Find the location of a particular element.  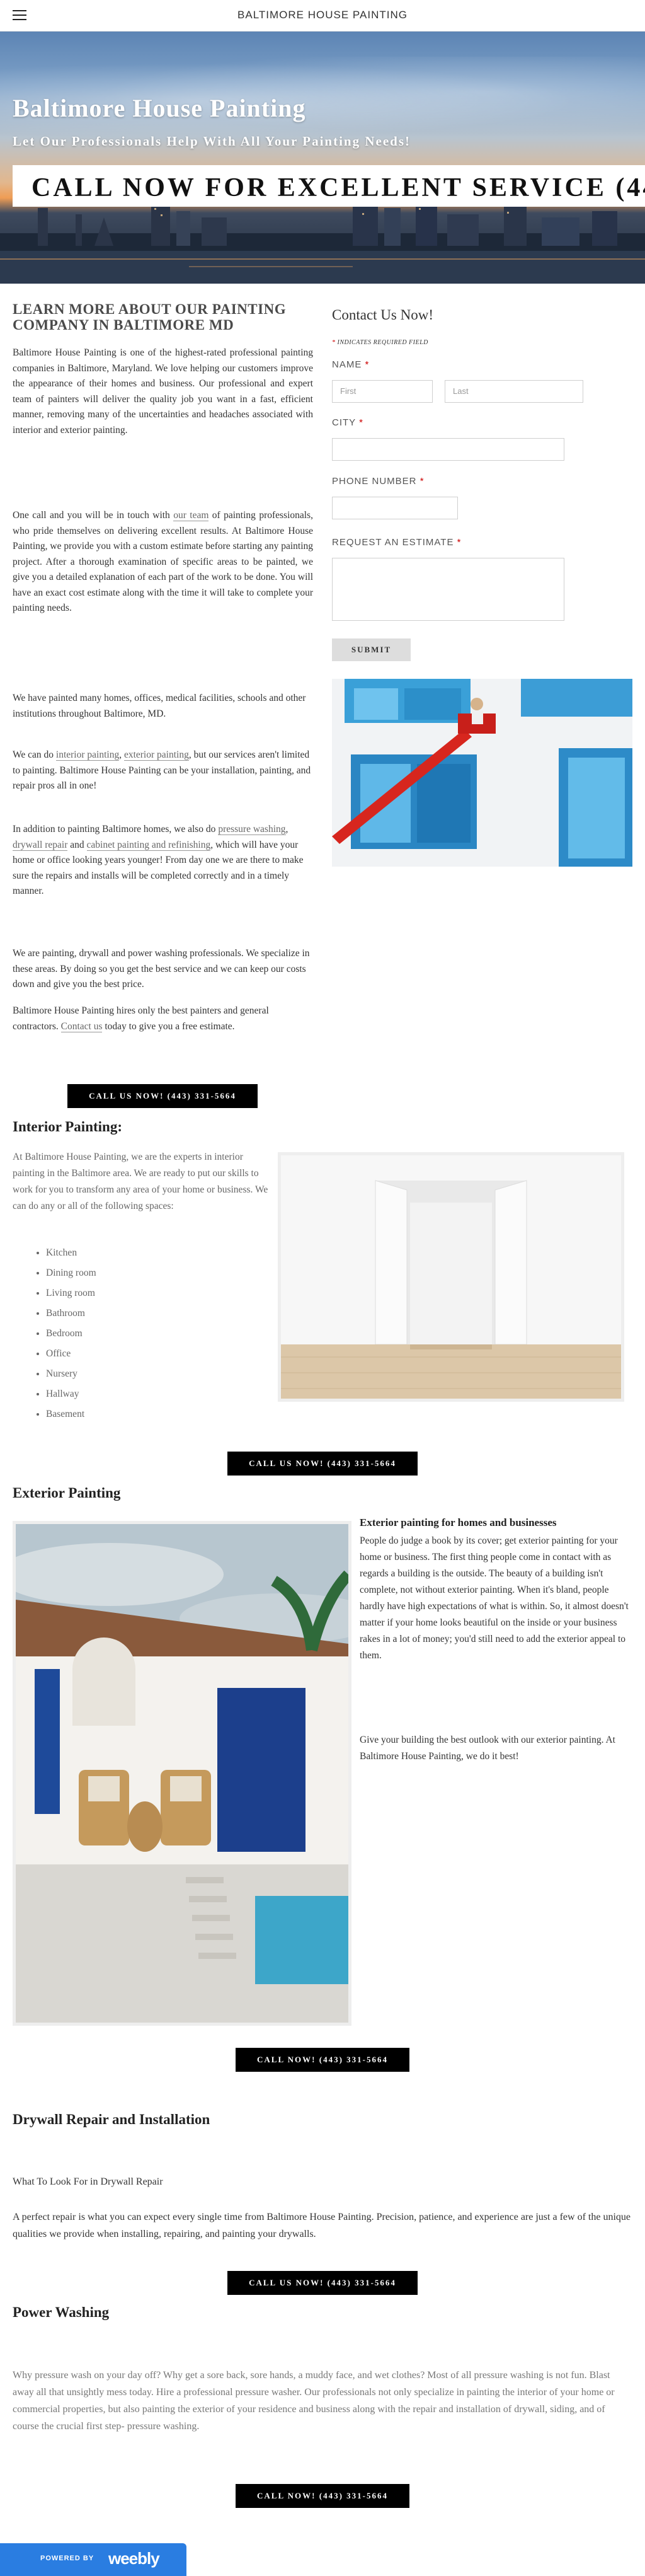

list-item: Basement is located at coordinates (71, 1414).